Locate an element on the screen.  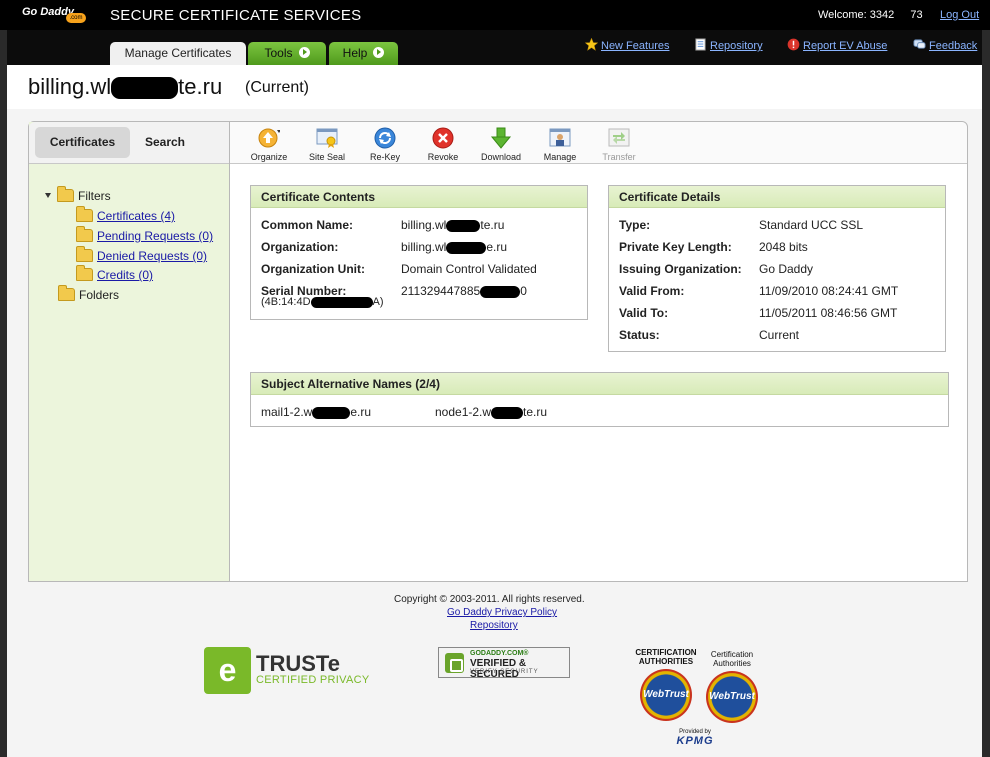
san-start: node1-2.w is located at coordinates (463, 412).